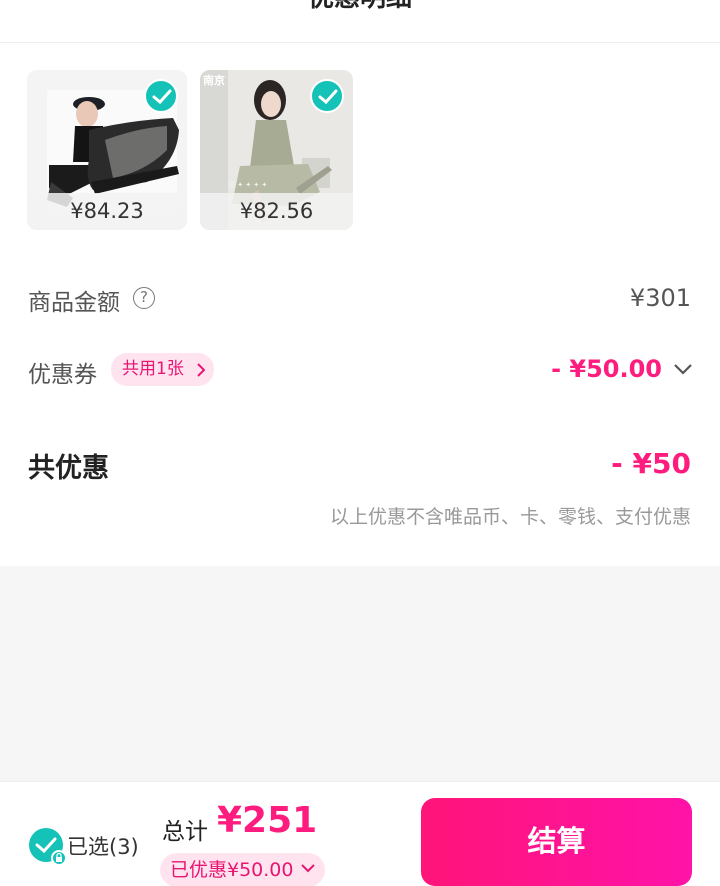 Image resolution: width=720 pixels, height=886 pixels. What do you see at coordinates (360, 21) in the screenshot?
I see `sheet-header: 优惠明细` at bounding box center [360, 21].